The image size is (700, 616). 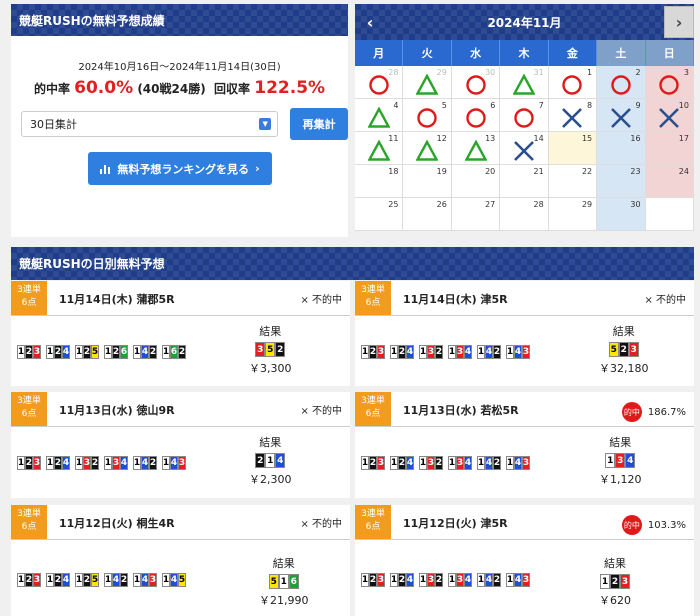 I want to click on boat-number: 5, so click(x=95, y=352).